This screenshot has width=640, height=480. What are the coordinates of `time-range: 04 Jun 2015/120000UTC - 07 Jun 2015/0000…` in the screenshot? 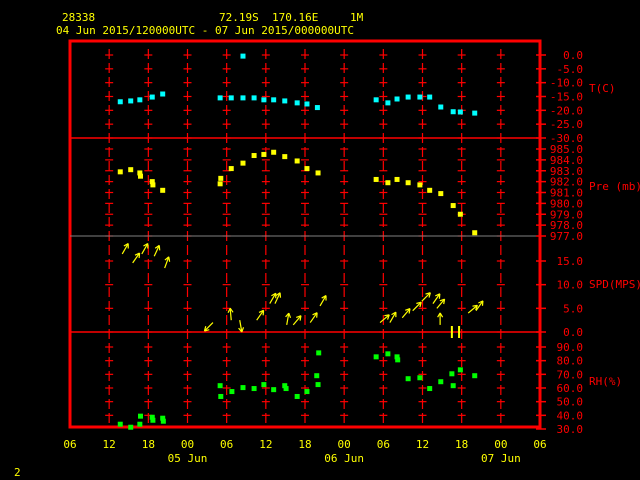 It's located at (205, 30).